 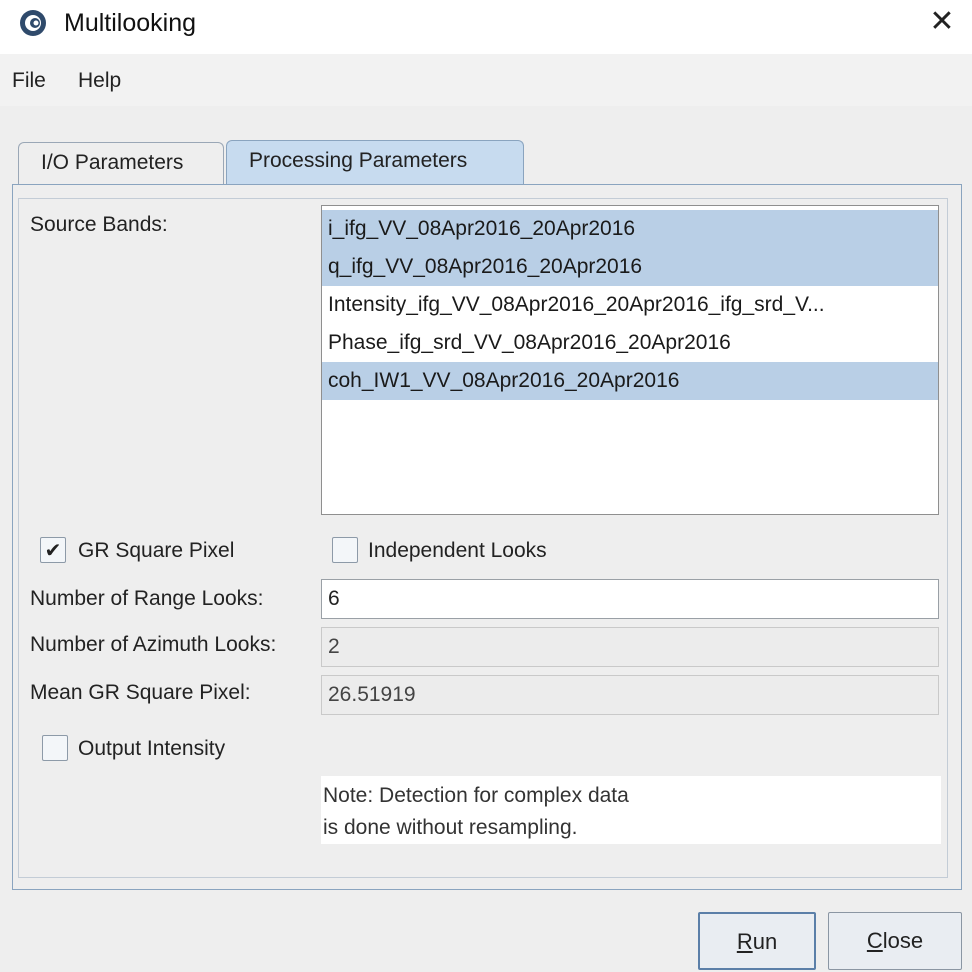 What do you see at coordinates (375, 163) in the screenshot?
I see `tab-processing-parameters: Processing Parameters` at bounding box center [375, 163].